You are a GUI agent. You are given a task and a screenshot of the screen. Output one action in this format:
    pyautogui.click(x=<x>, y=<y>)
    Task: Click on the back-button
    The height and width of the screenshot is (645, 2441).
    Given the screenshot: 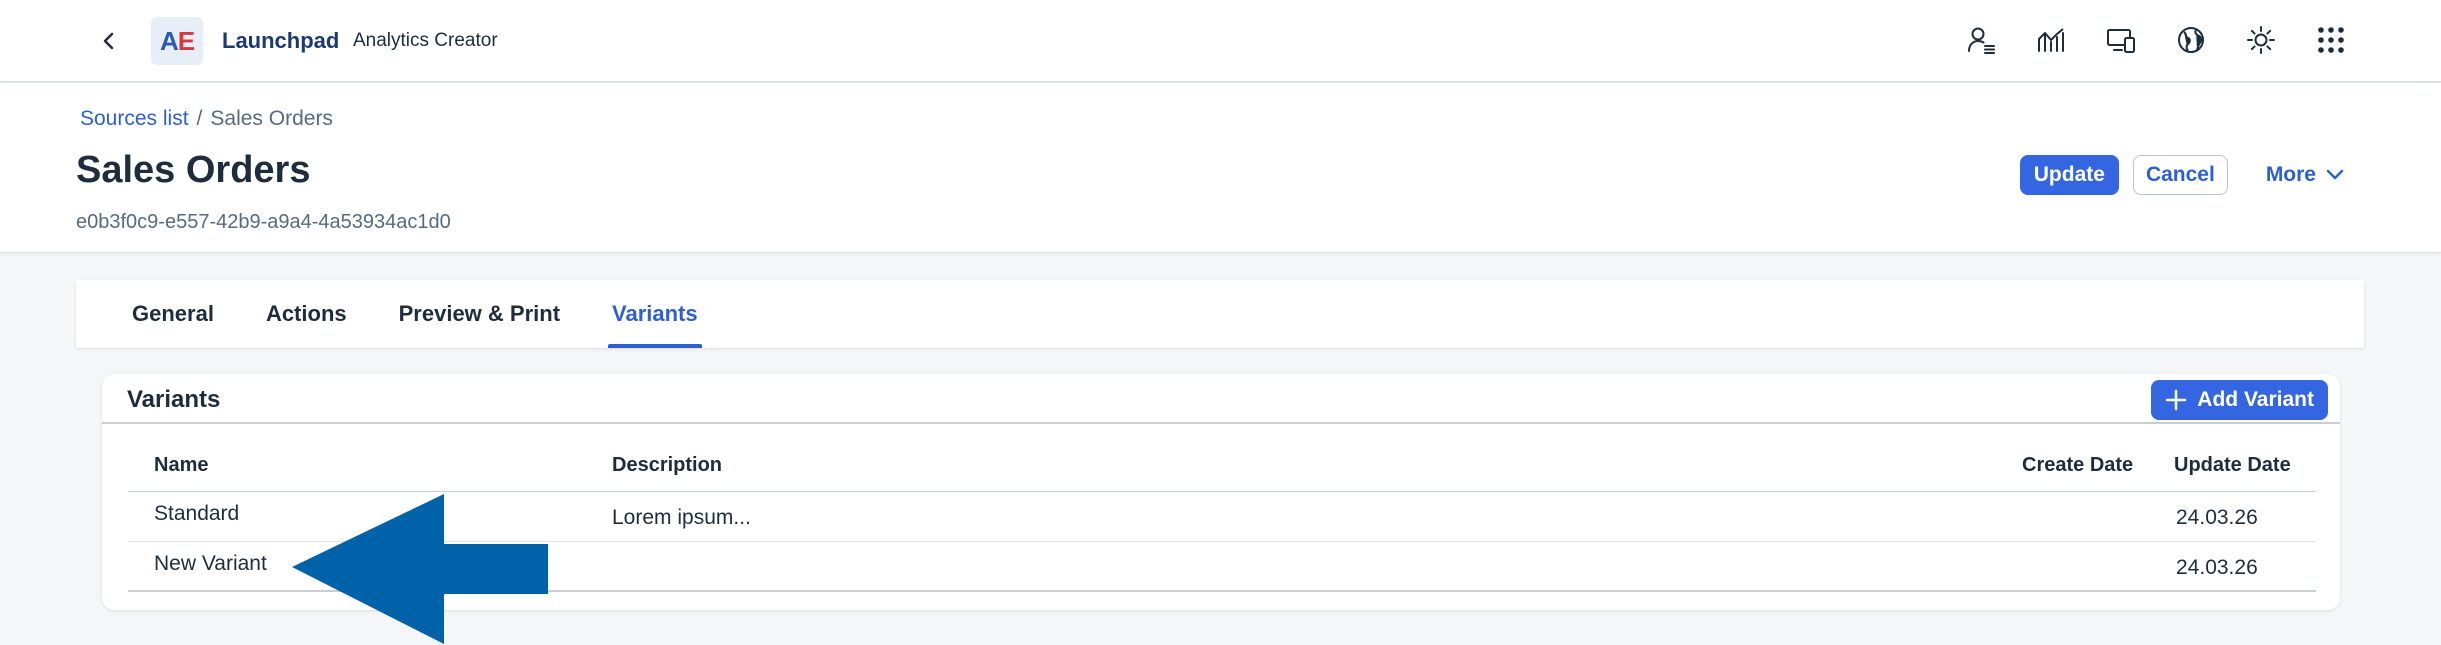 What is the action you would take?
    pyautogui.click(x=109, y=41)
    